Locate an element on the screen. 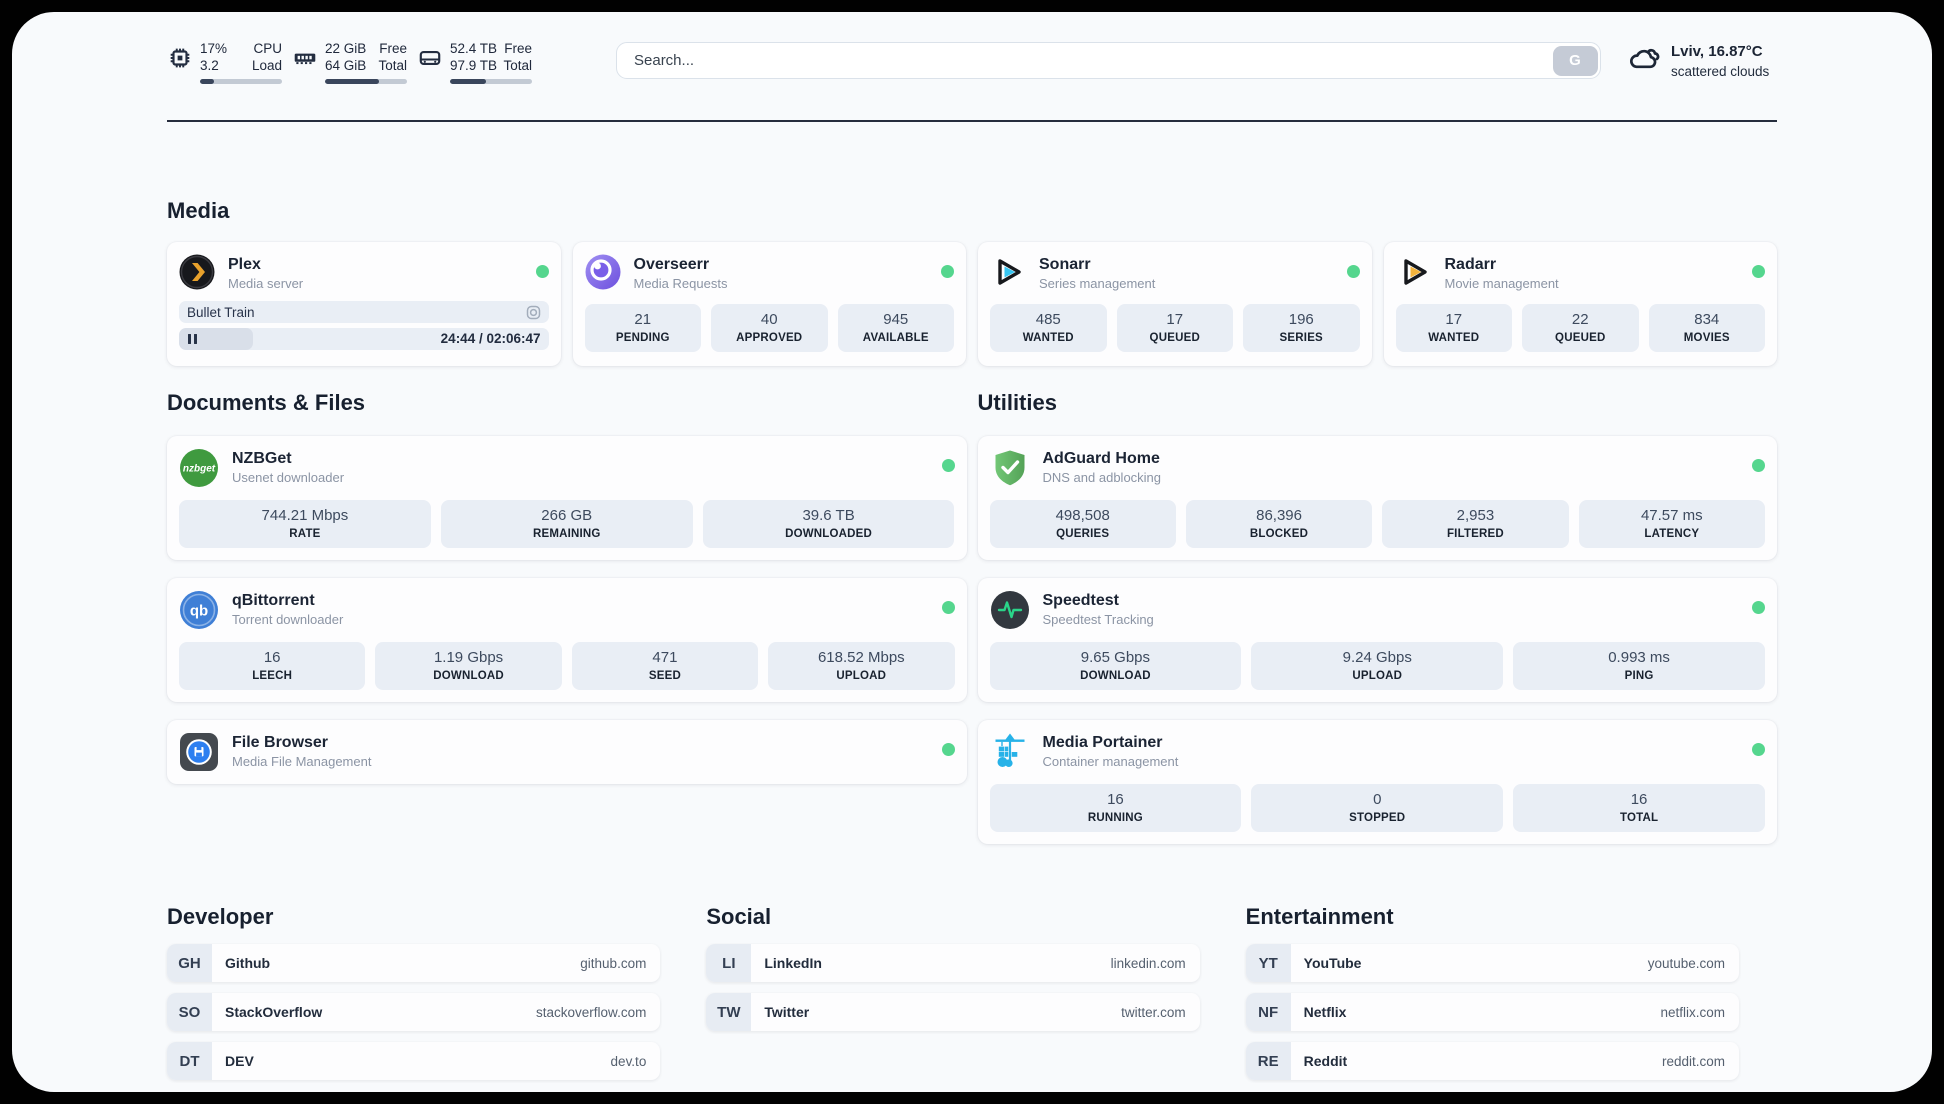  app-subtitle: Speedtest Tracking is located at coordinates (1098, 619).